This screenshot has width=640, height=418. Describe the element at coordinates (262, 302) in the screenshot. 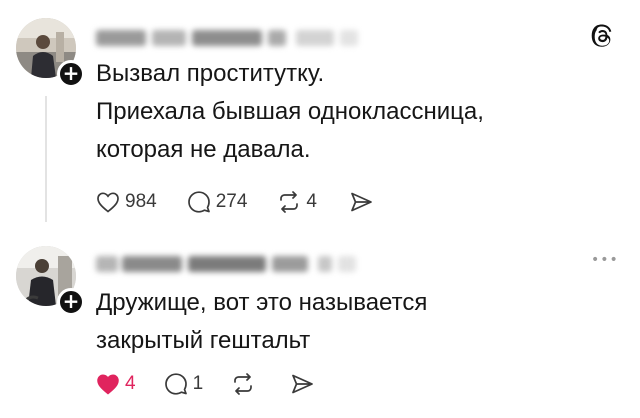

I see `post-text-line: Дружище, вот это называется` at that location.